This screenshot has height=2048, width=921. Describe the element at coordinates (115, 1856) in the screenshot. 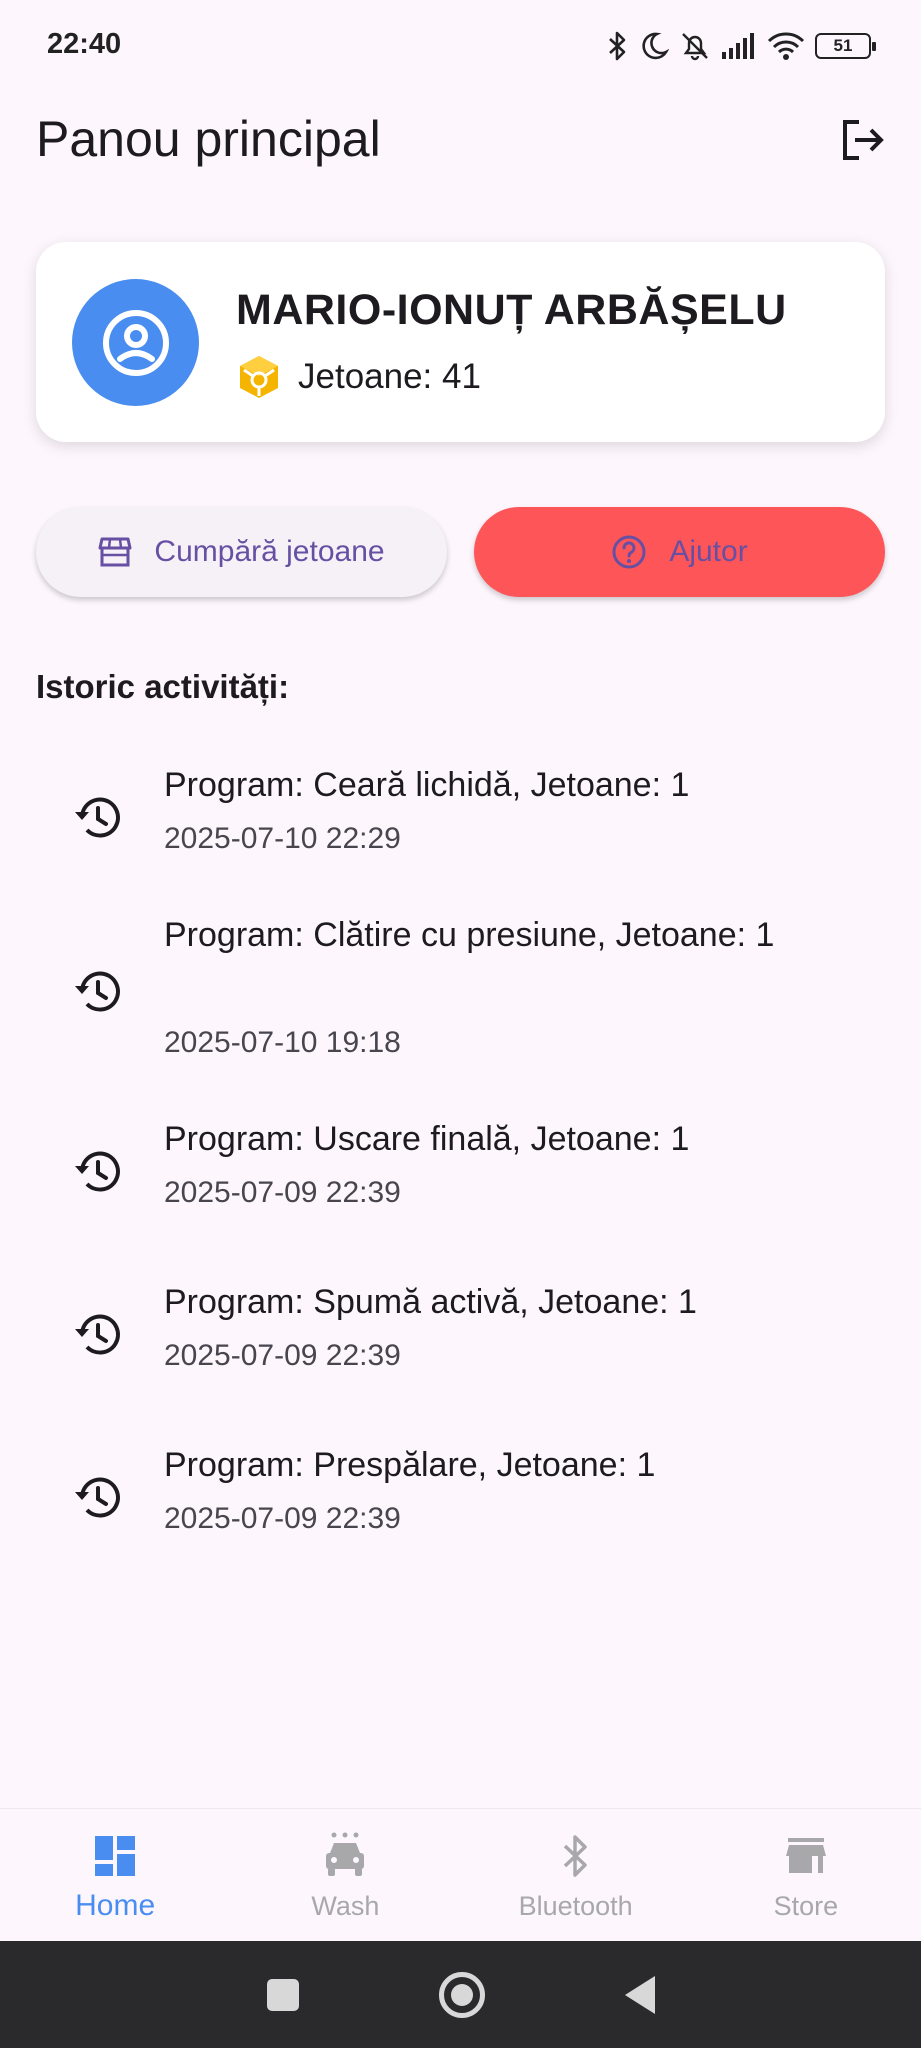

I see `dashboard-icon` at that location.